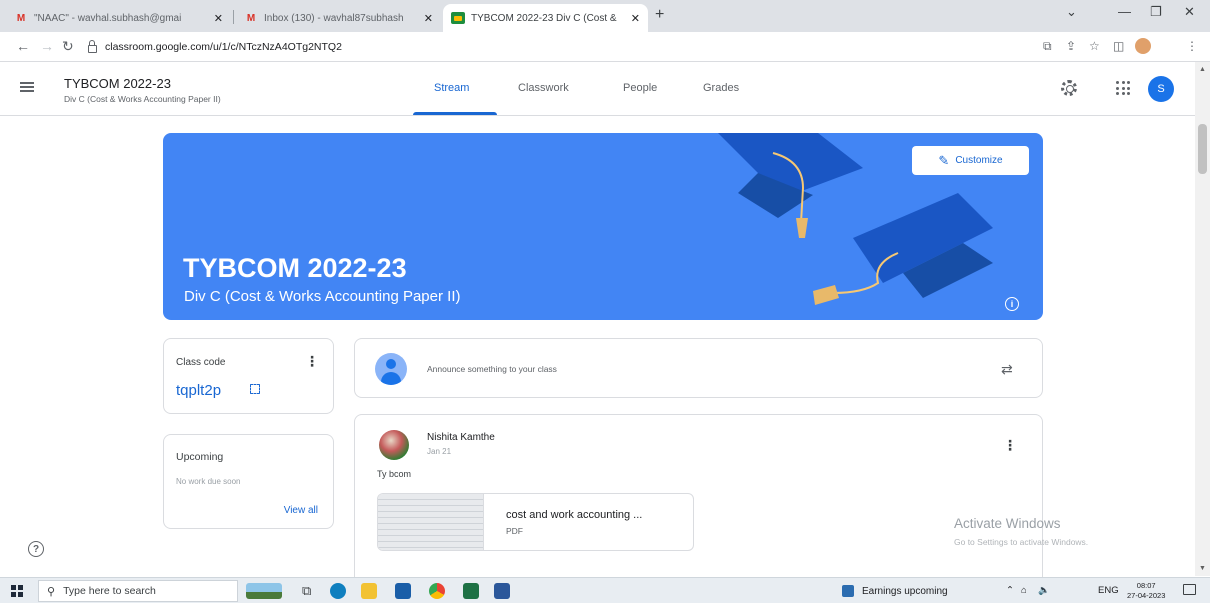 This screenshot has height=603, width=1210. Describe the element at coordinates (543, 88) in the screenshot. I see `tab-classwork: Classwork` at that location.